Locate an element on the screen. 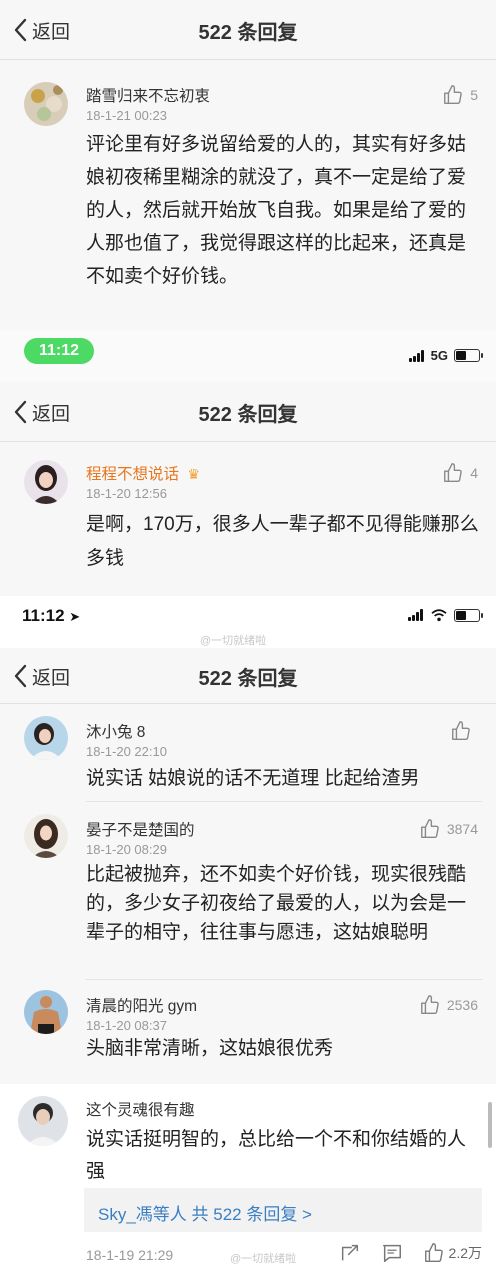 Image resolution: width=496 pixels, height=1280 pixels. like-button: 2.2万 is located at coordinates (452, 1253).